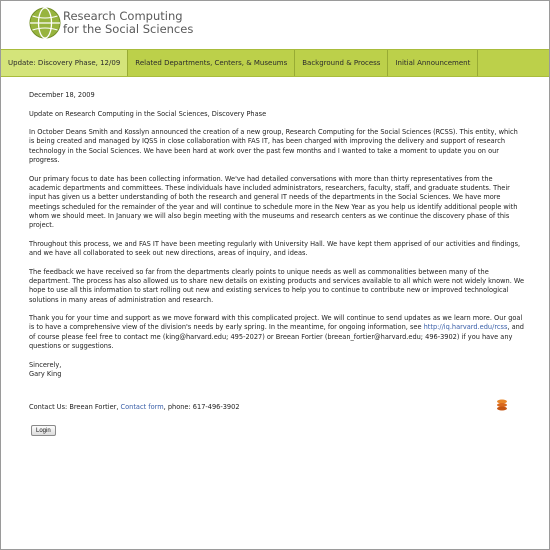 This screenshot has width=550, height=550. What do you see at coordinates (142, 407) in the screenshot?
I see `contact-form-link: Contact form` at bounding box center [142, 407].